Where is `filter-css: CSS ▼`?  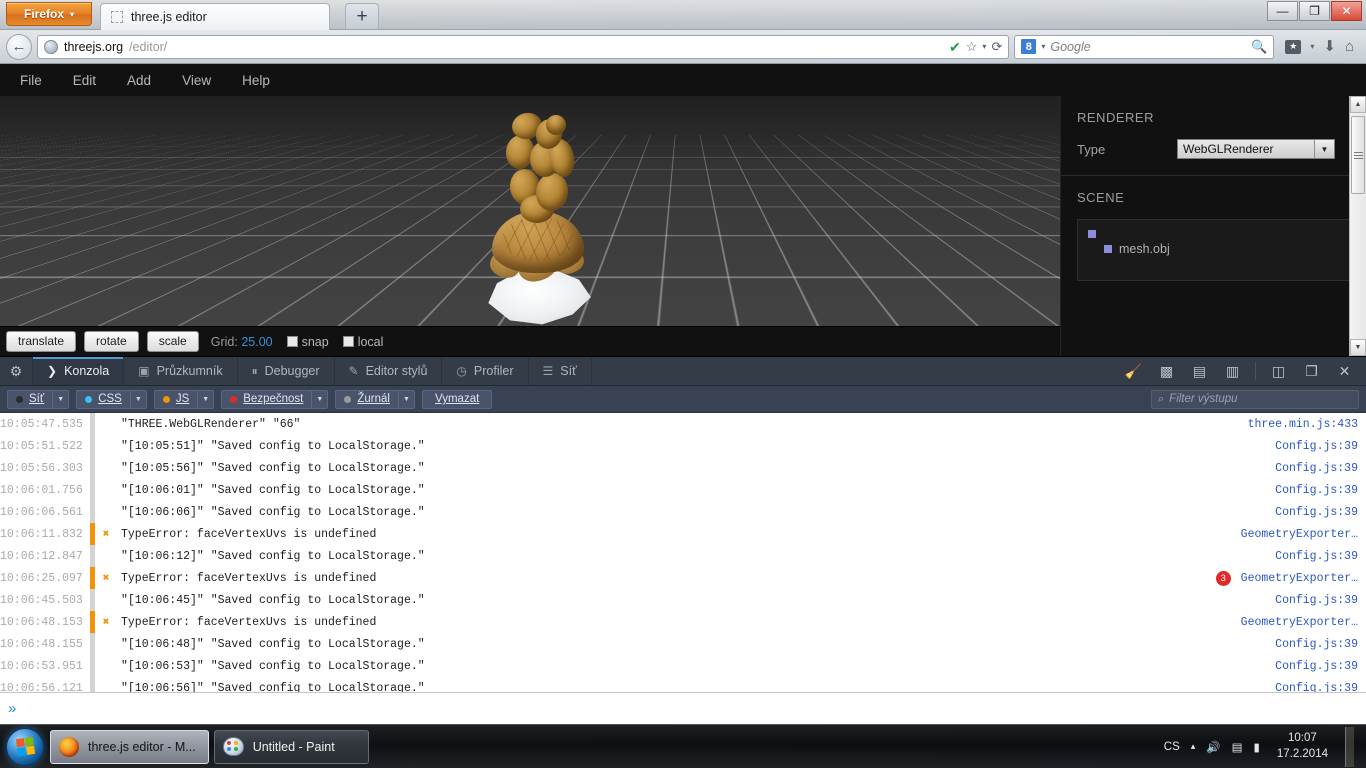 filter-css: CSS ▼ is located at coordinates (111, 399).